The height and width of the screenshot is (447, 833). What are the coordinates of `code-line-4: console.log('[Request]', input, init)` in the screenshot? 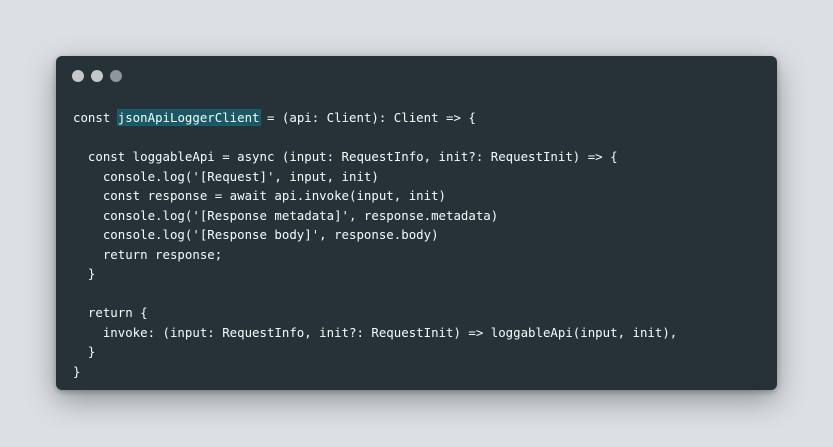 It's located at (375, 177).